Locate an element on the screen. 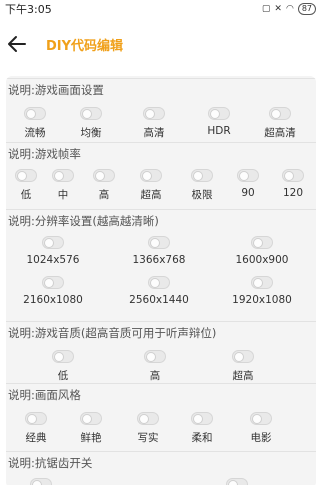 The width and height of the screenshot is (322, 485). option-graphics-1: 均衡 is located at coordinates (91, 123).